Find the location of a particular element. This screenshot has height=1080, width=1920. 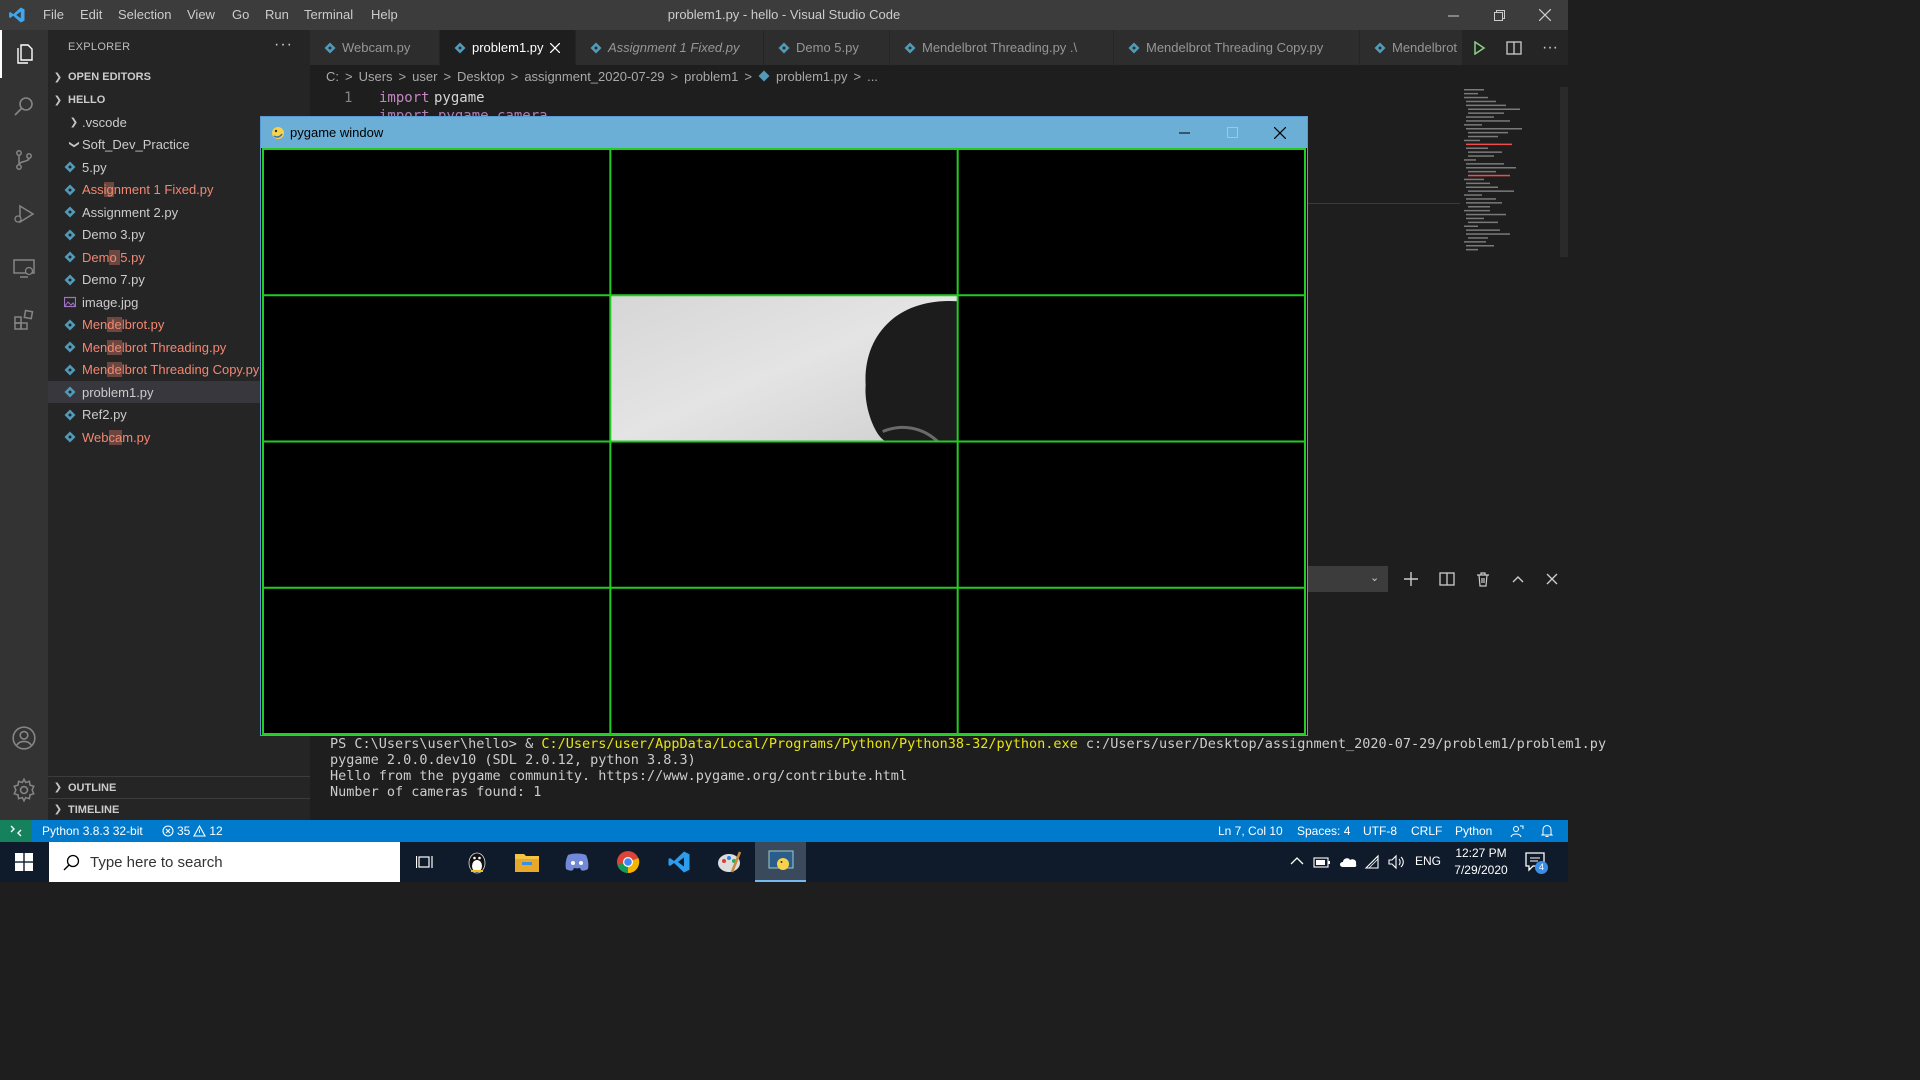

taskbar-app-pygame is located at coordinates (780, 862).